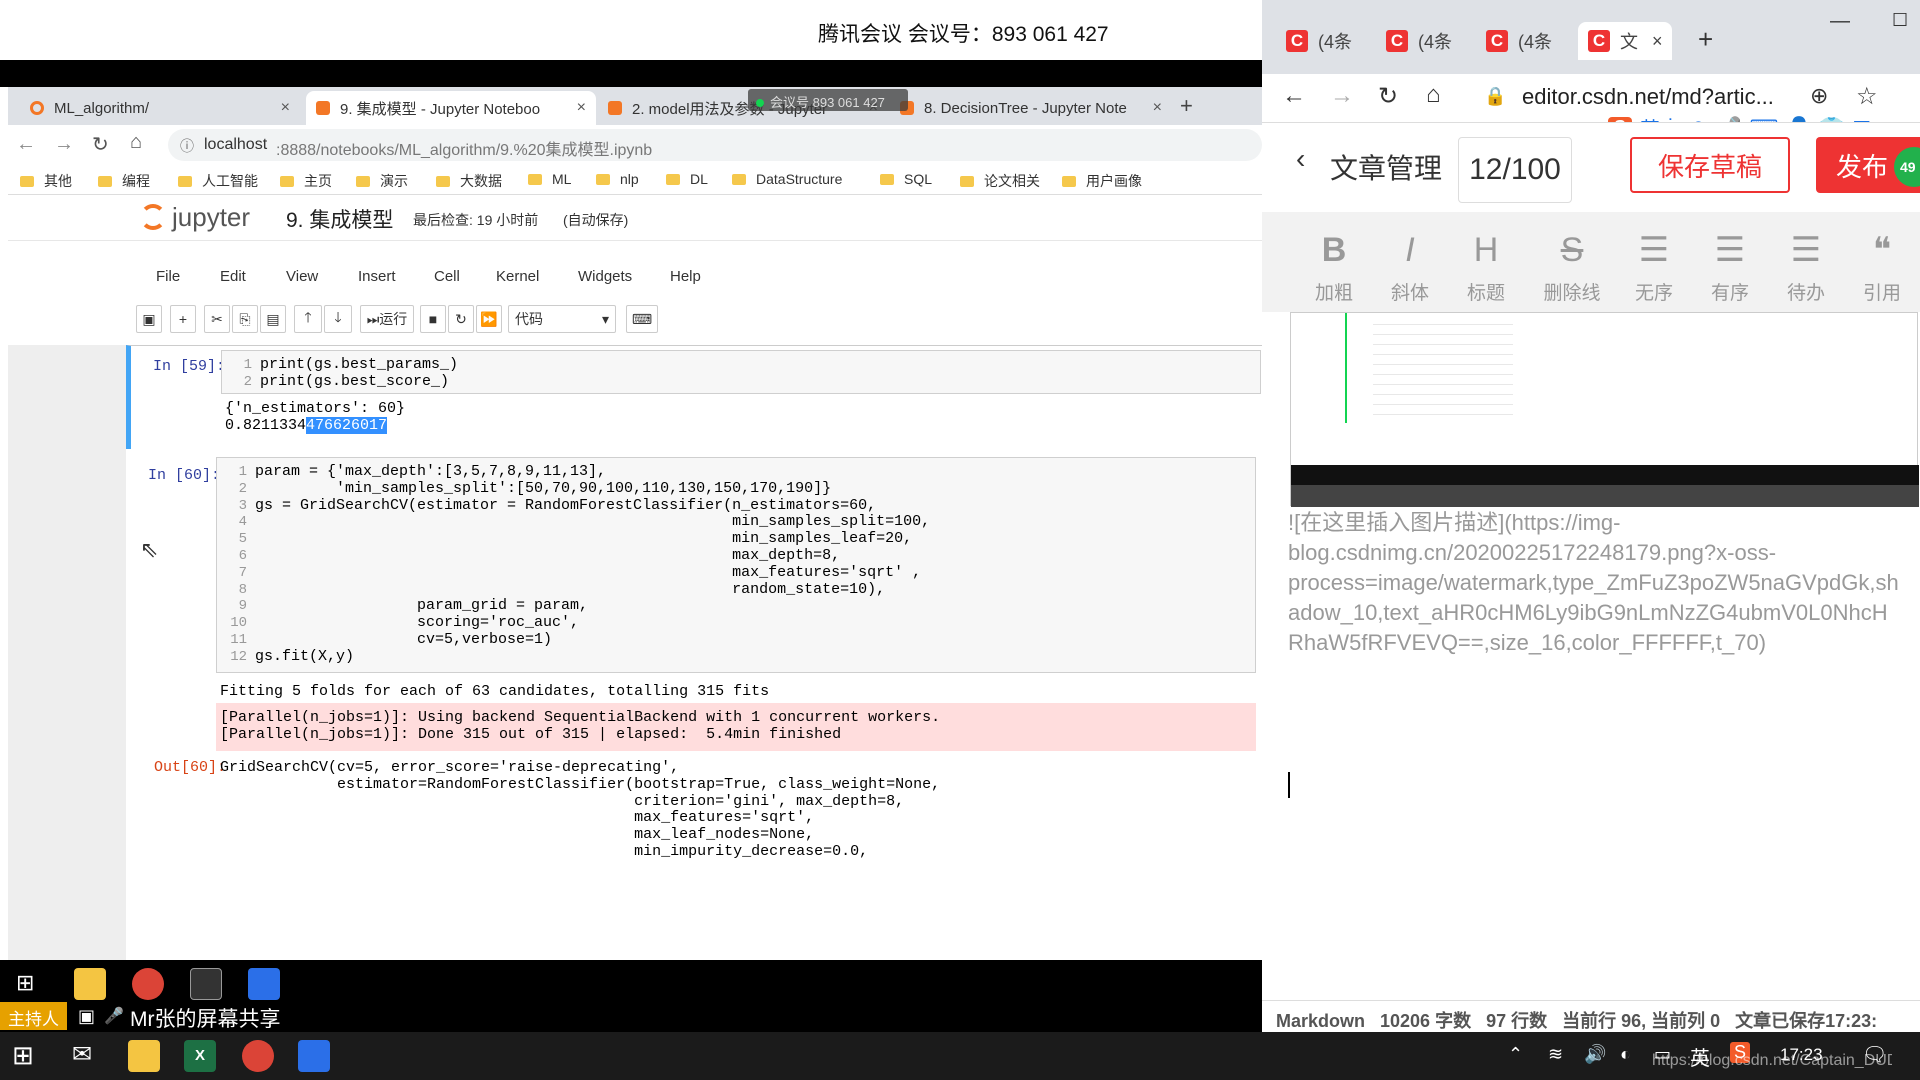  Describe the element at coordinates (1102, 181) in the screenshot. I see `bookmark-folder: 用户画像` at that location.